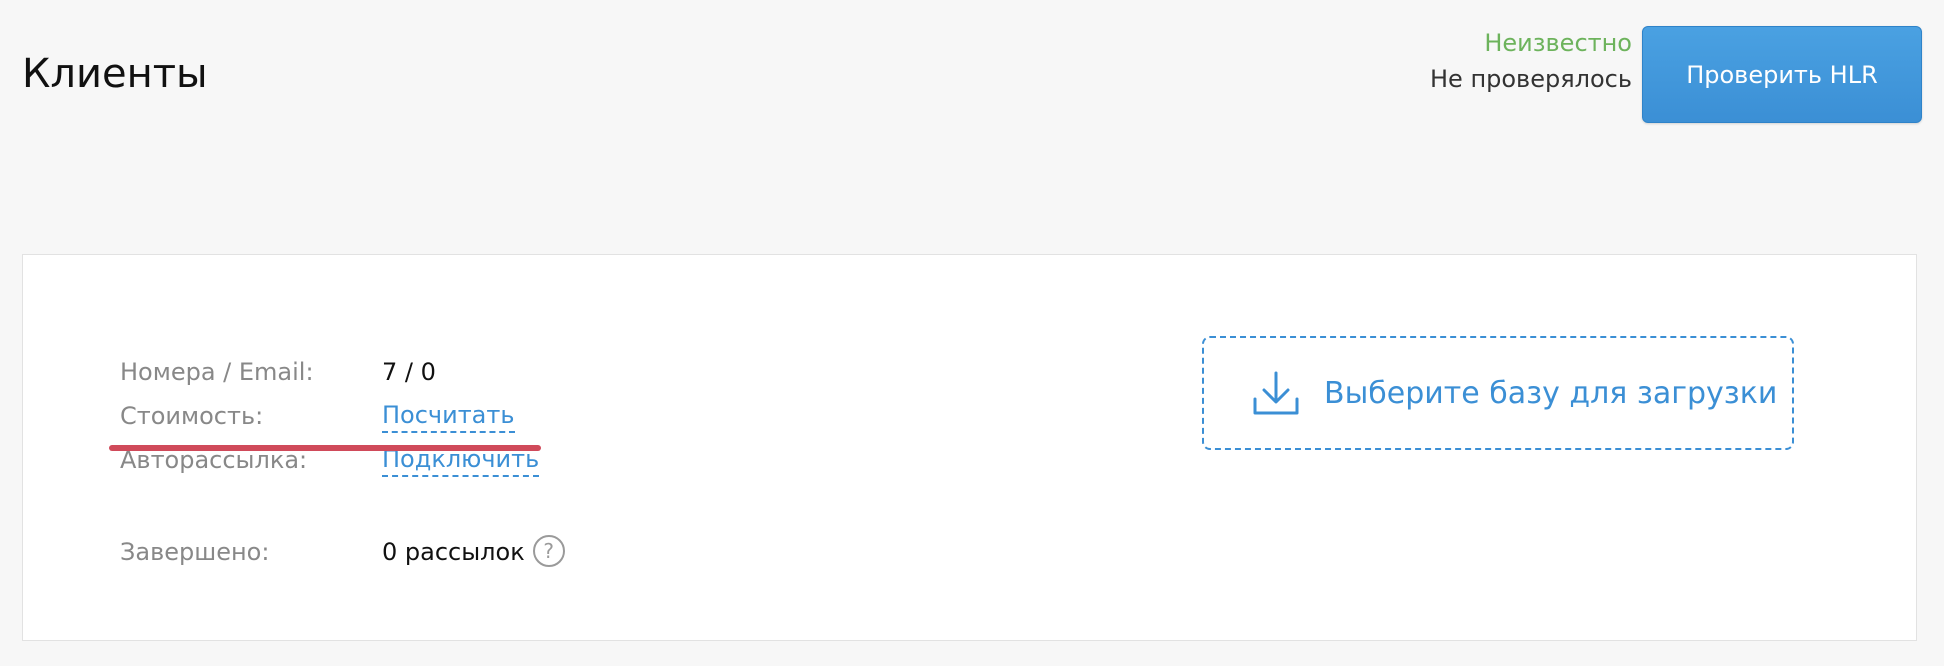 The height and width of the screenshot is (666, 1944). What do you see at coordinates (115, 74) in the screenshot?
I see `page-title: Клиенты` at bounding box center [115, 74].